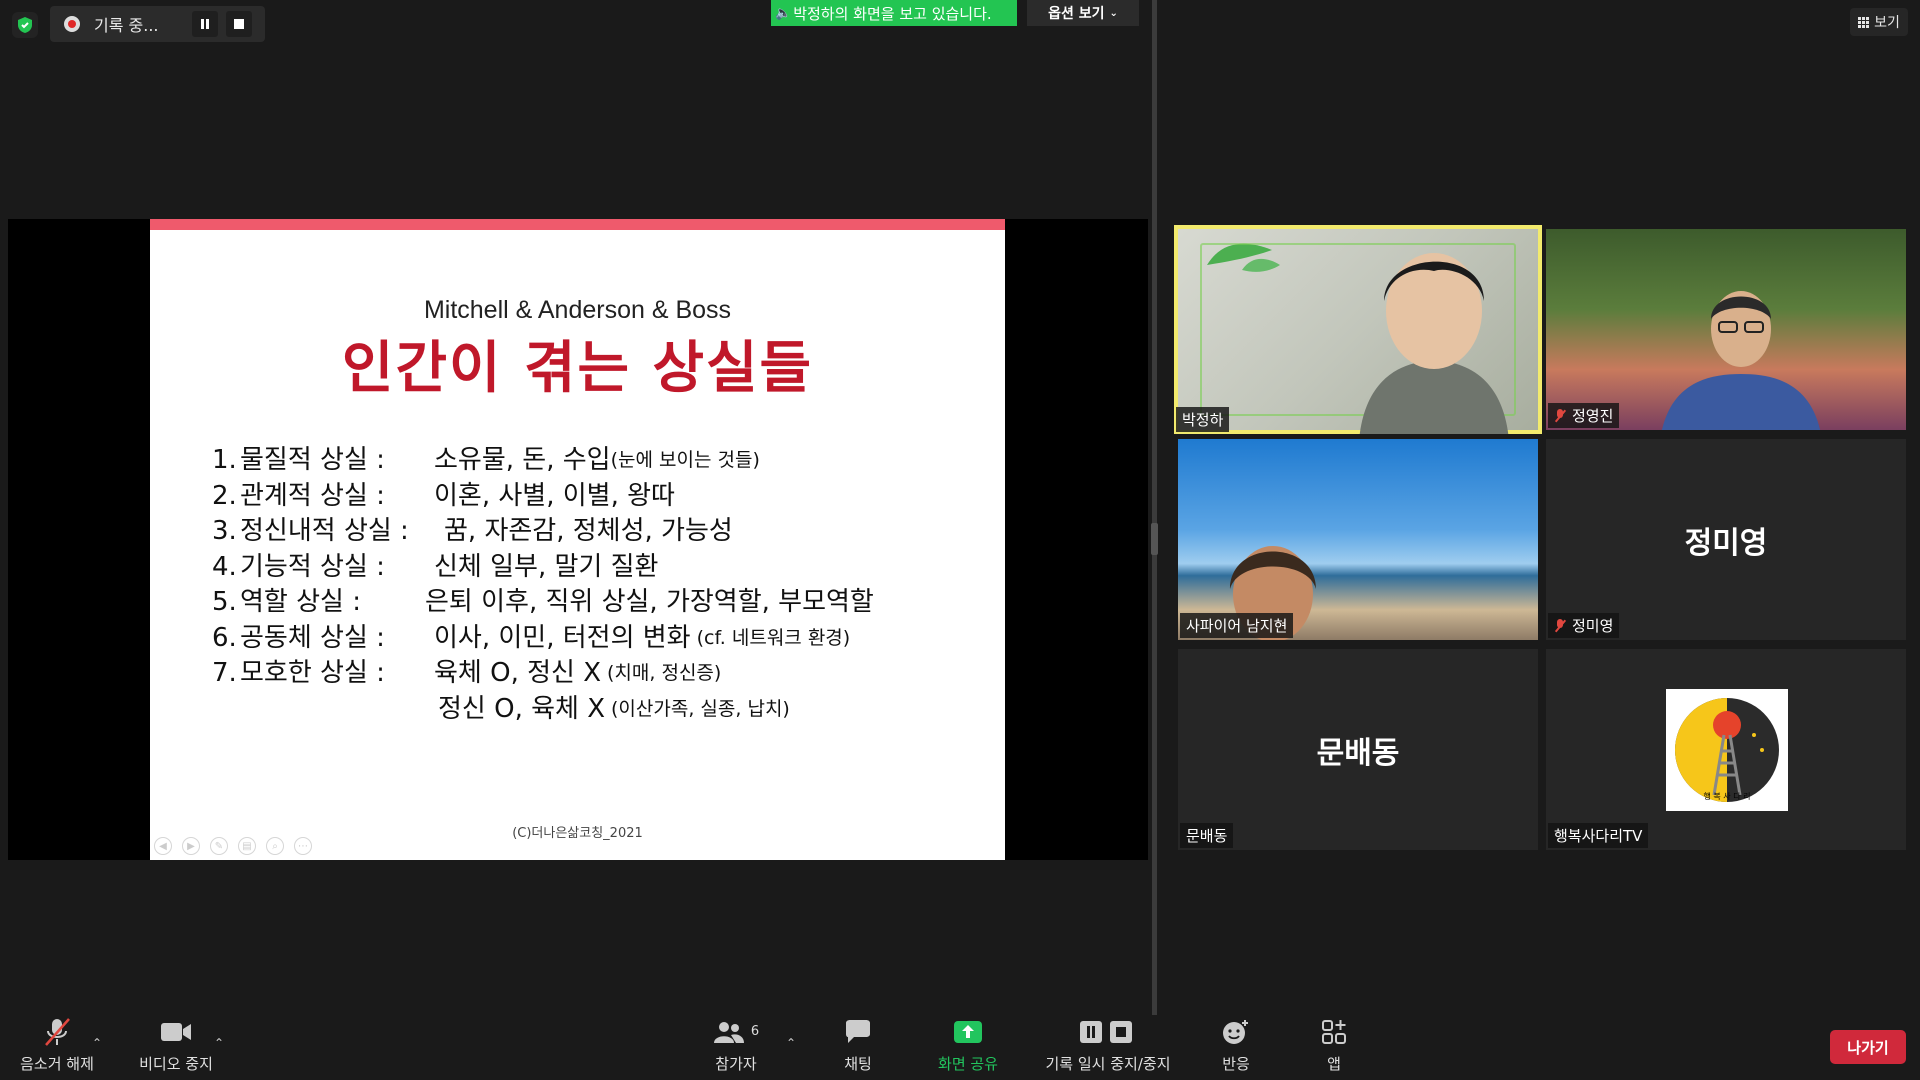  What do you see at coordinates (685, 460) in the screenshot?
I see `item-note: (눈에 보이는 것들)` at bounding box center [685, 460].